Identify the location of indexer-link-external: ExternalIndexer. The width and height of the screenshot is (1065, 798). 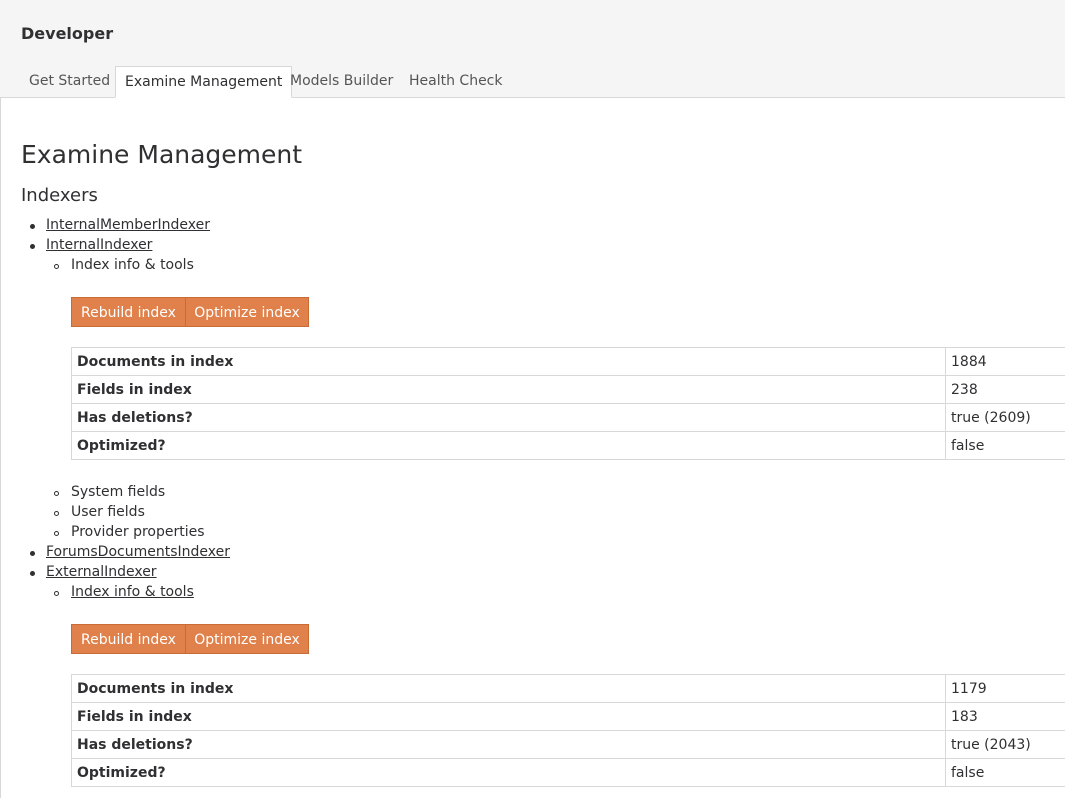
(101, 572).